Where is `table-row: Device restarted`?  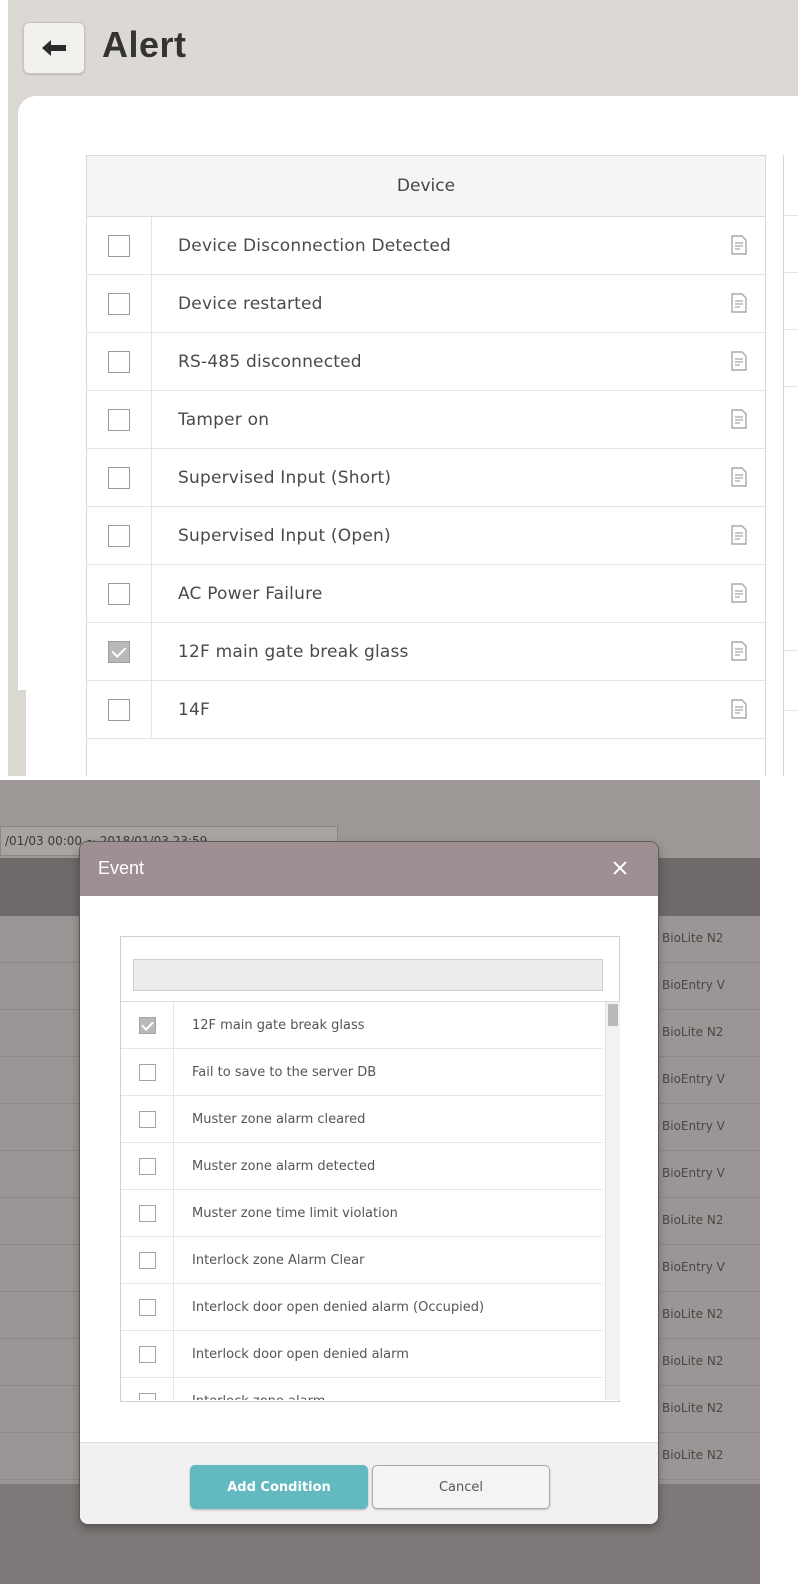
table-row: Device restarted is located at coordinates (426, 304).